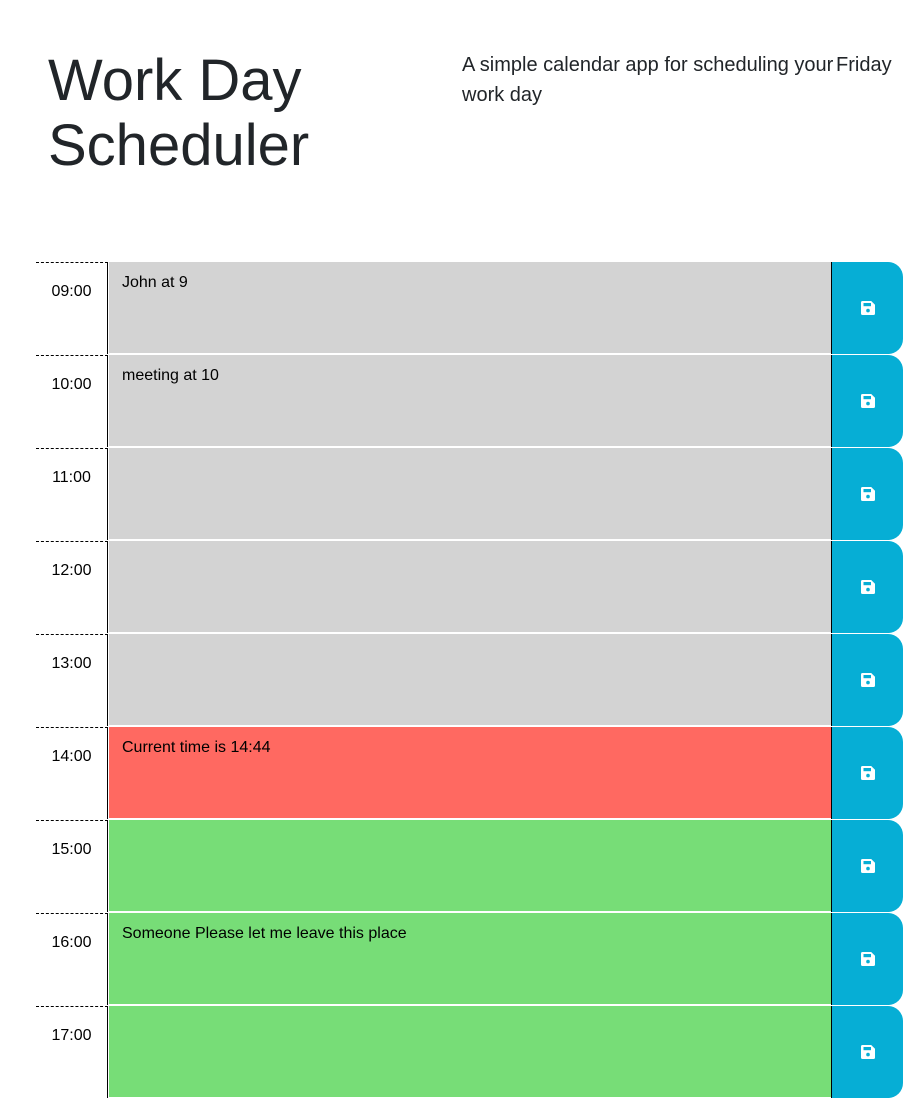  I want to click on current-day: Friday, so click(864, 65).